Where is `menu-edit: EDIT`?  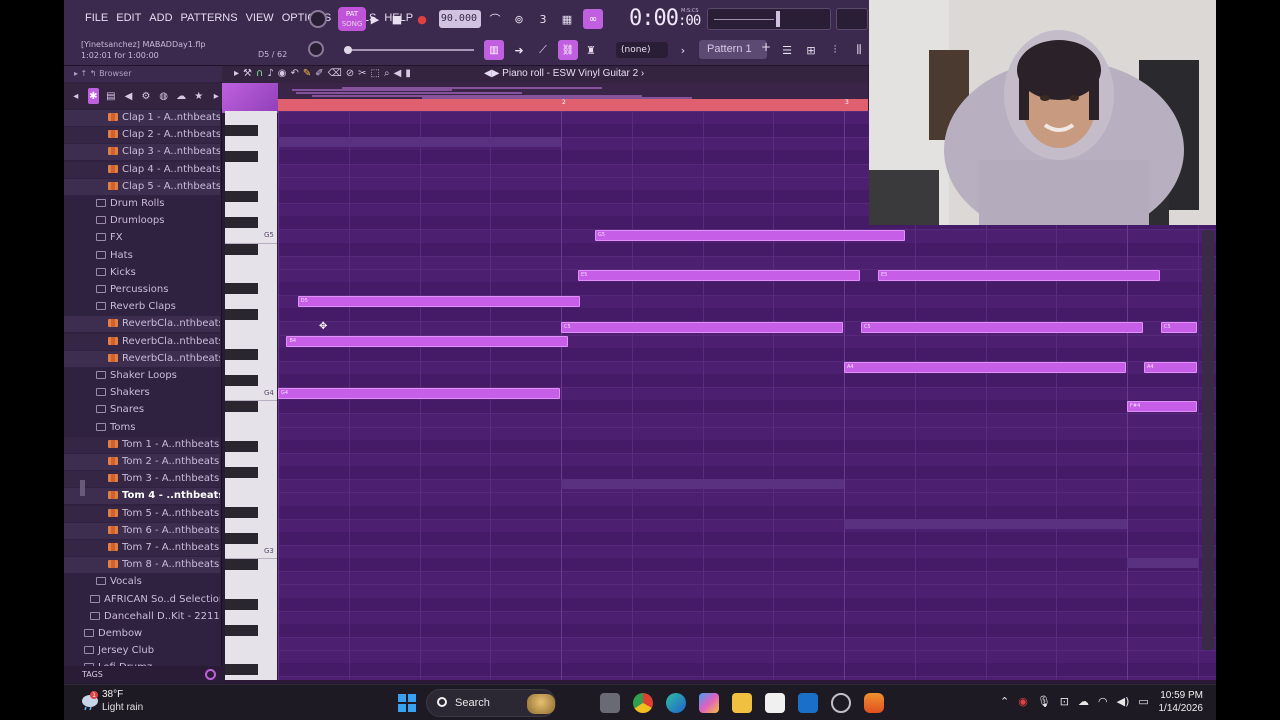 menu-edit: EDIT is located at coordinates (128, 18).